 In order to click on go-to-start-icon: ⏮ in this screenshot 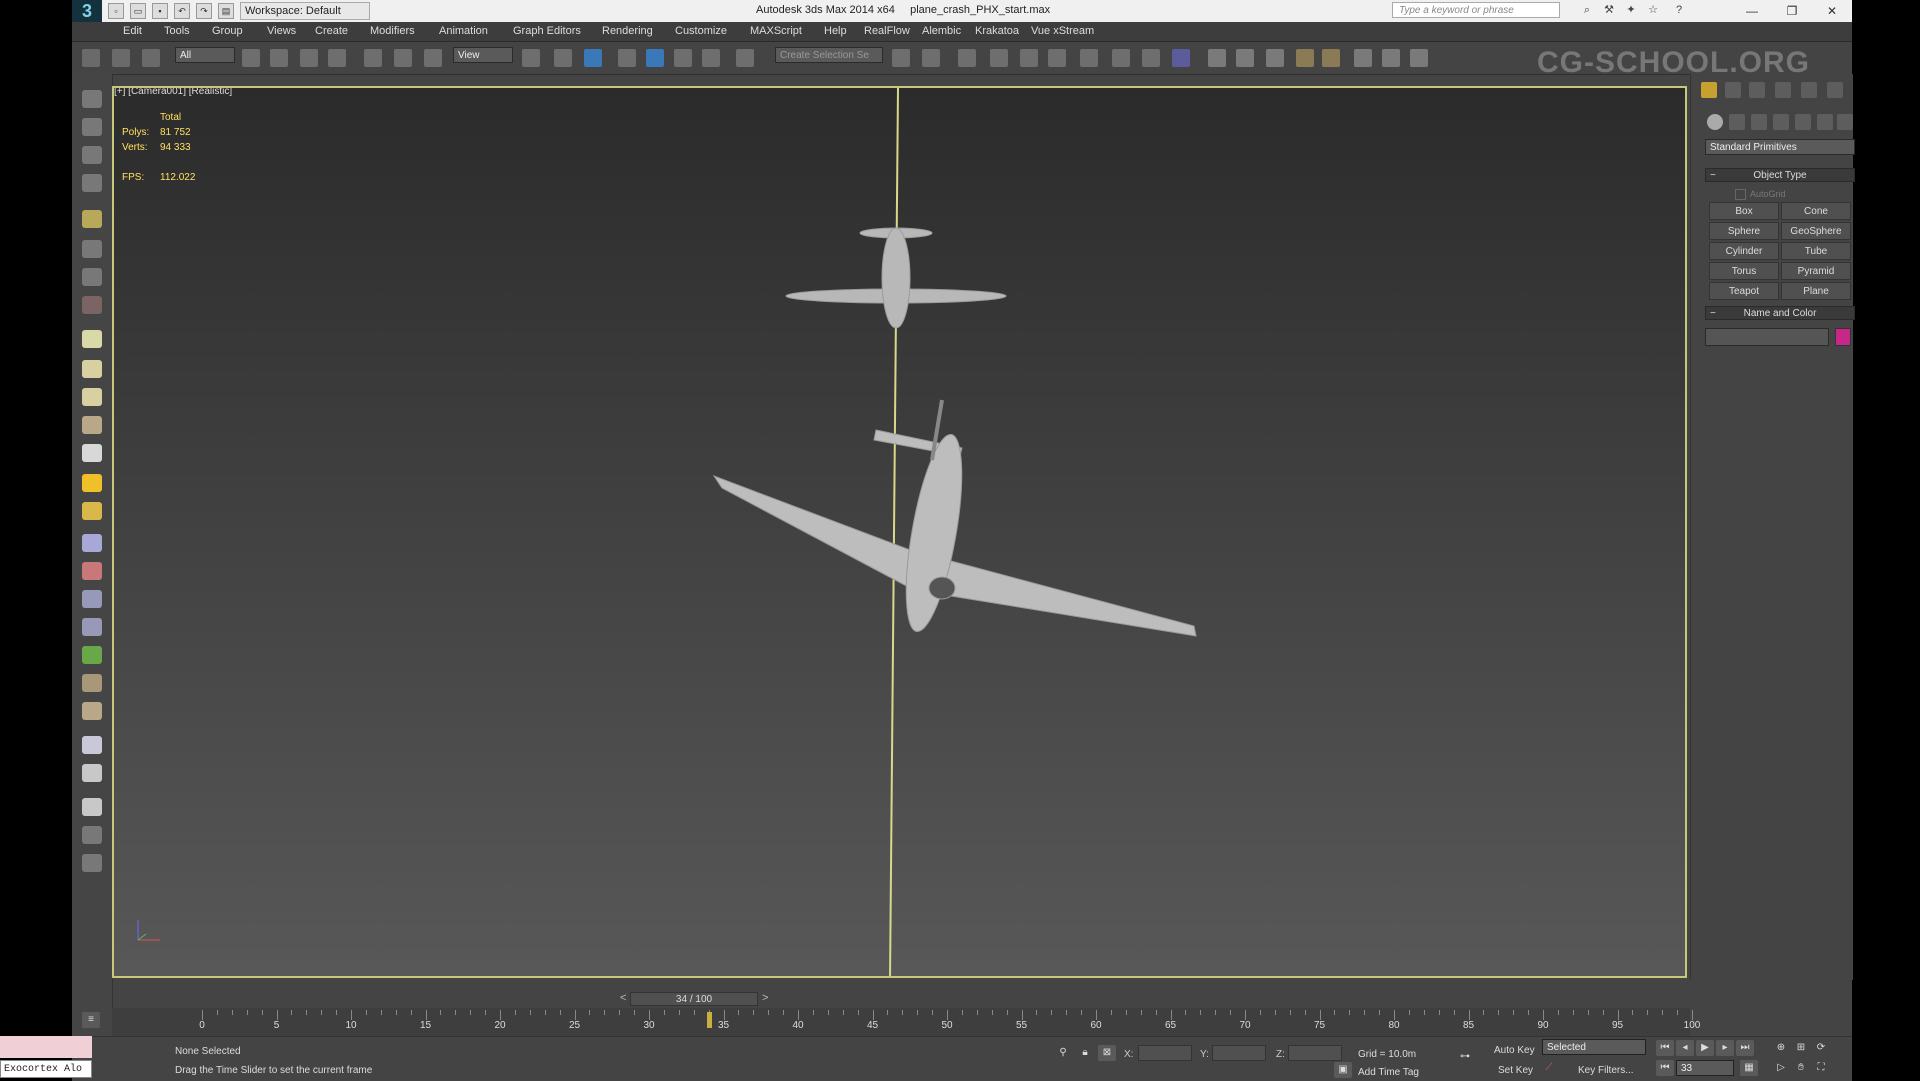, I will do `click(1665, 1048)`.